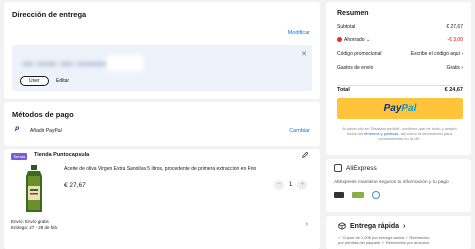  I want to click on store-badge: Tienda, so click(19, 156).